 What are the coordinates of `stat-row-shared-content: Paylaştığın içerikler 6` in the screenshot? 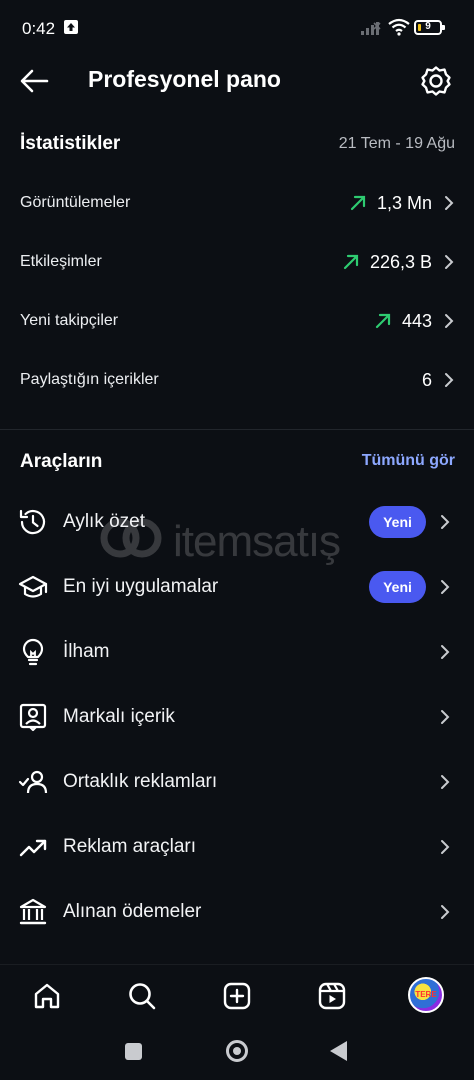 It's located at (237, 381).